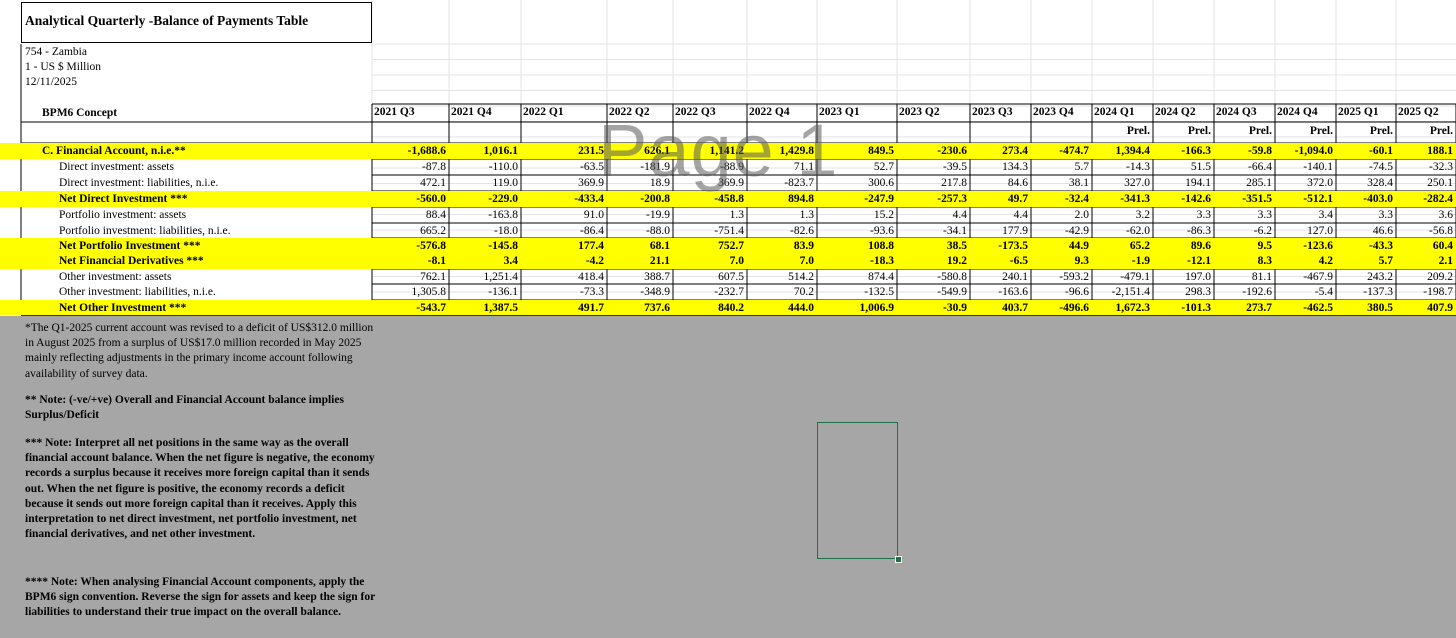 This screenshot has height=638, width=1456. What do you see at coordinates (1364, 167) in the screenshot?
I see `table-cell: -74.5` at bounding box center [1364, 167].